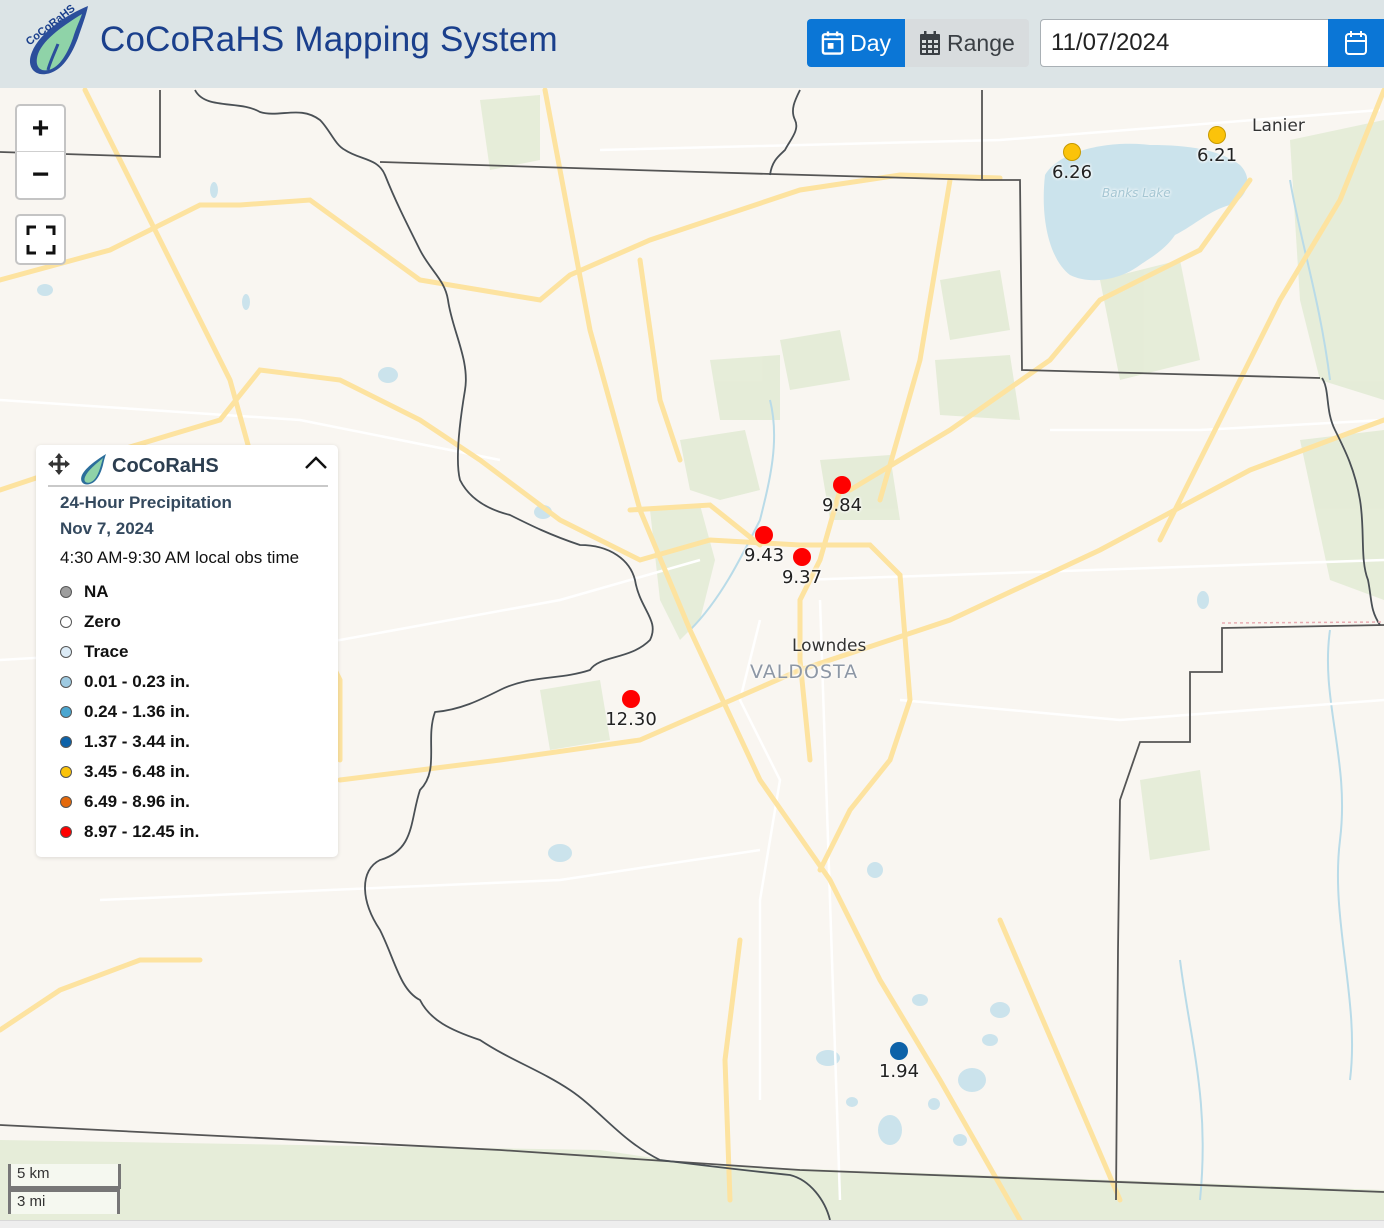  Describe the element at coordinates (1278, 126) in the screenshot. I see `place-label-lanier: Lanier` at that location.